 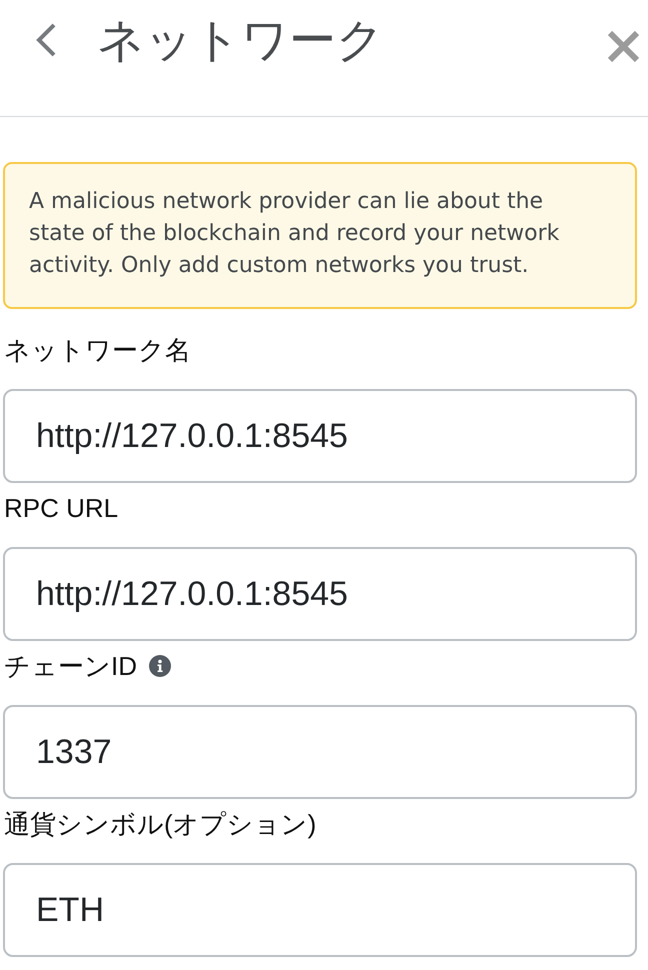 What do you see at coordinates (61, 508) in the screenshot?
I see `field-label: RPC URL` at bounding box center [61, 508].